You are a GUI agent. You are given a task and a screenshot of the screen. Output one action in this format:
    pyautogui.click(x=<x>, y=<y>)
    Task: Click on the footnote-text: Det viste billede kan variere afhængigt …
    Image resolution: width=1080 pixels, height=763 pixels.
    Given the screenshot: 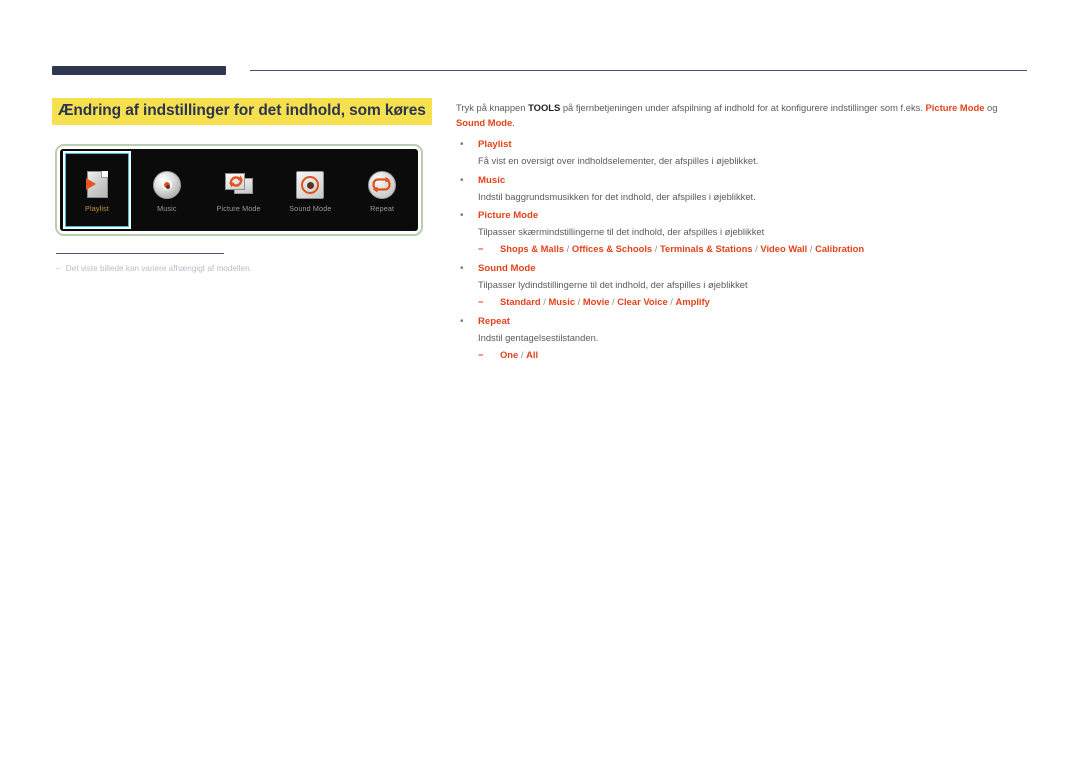 What is the action you would take?
    pyautogui.click(x=158, y=268)
    